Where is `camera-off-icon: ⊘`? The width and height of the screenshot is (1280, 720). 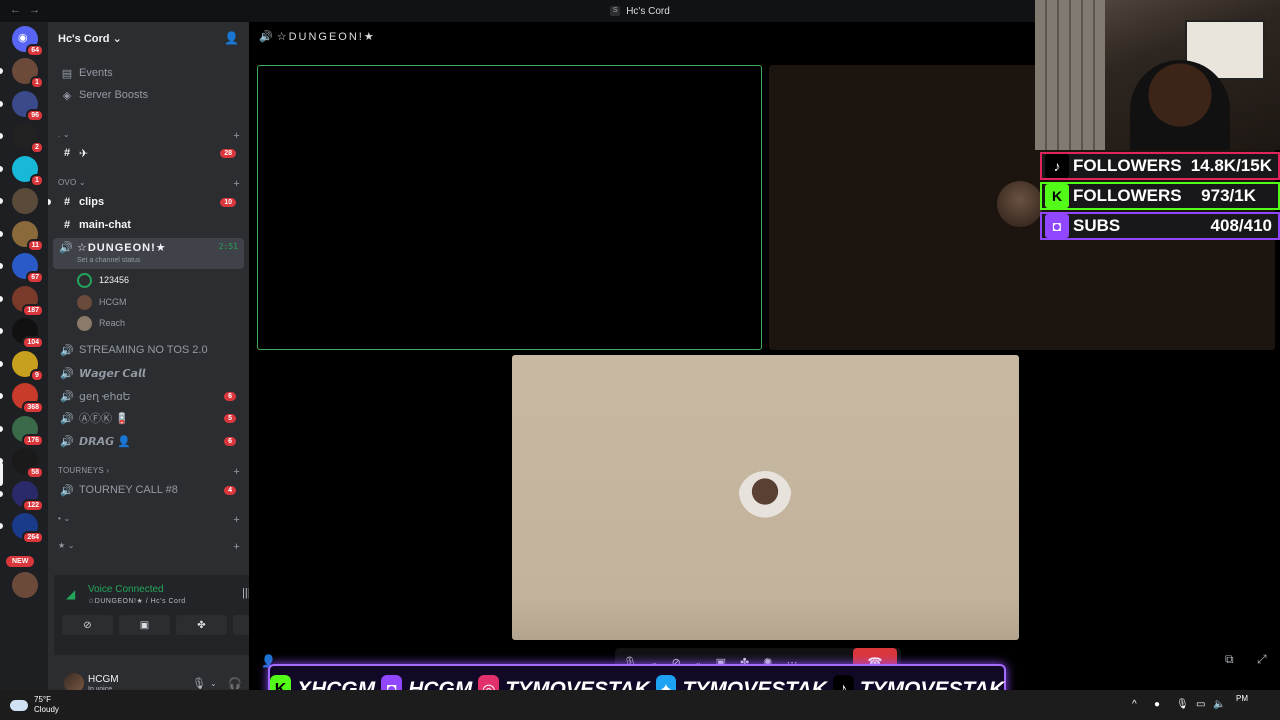
camera-off-icon: ⊘ is located at coordinates (87, 625).